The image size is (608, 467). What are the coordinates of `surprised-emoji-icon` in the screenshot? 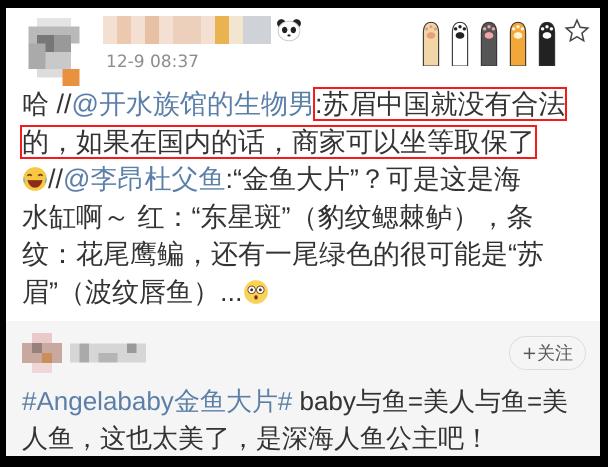 It's located at (255, 291).